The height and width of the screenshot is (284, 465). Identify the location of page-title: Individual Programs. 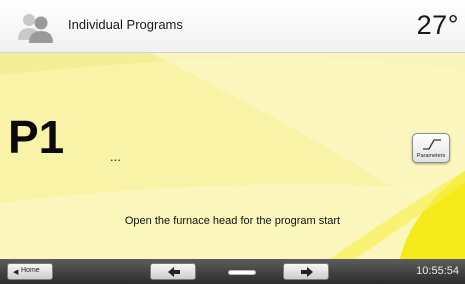
(125, 24).